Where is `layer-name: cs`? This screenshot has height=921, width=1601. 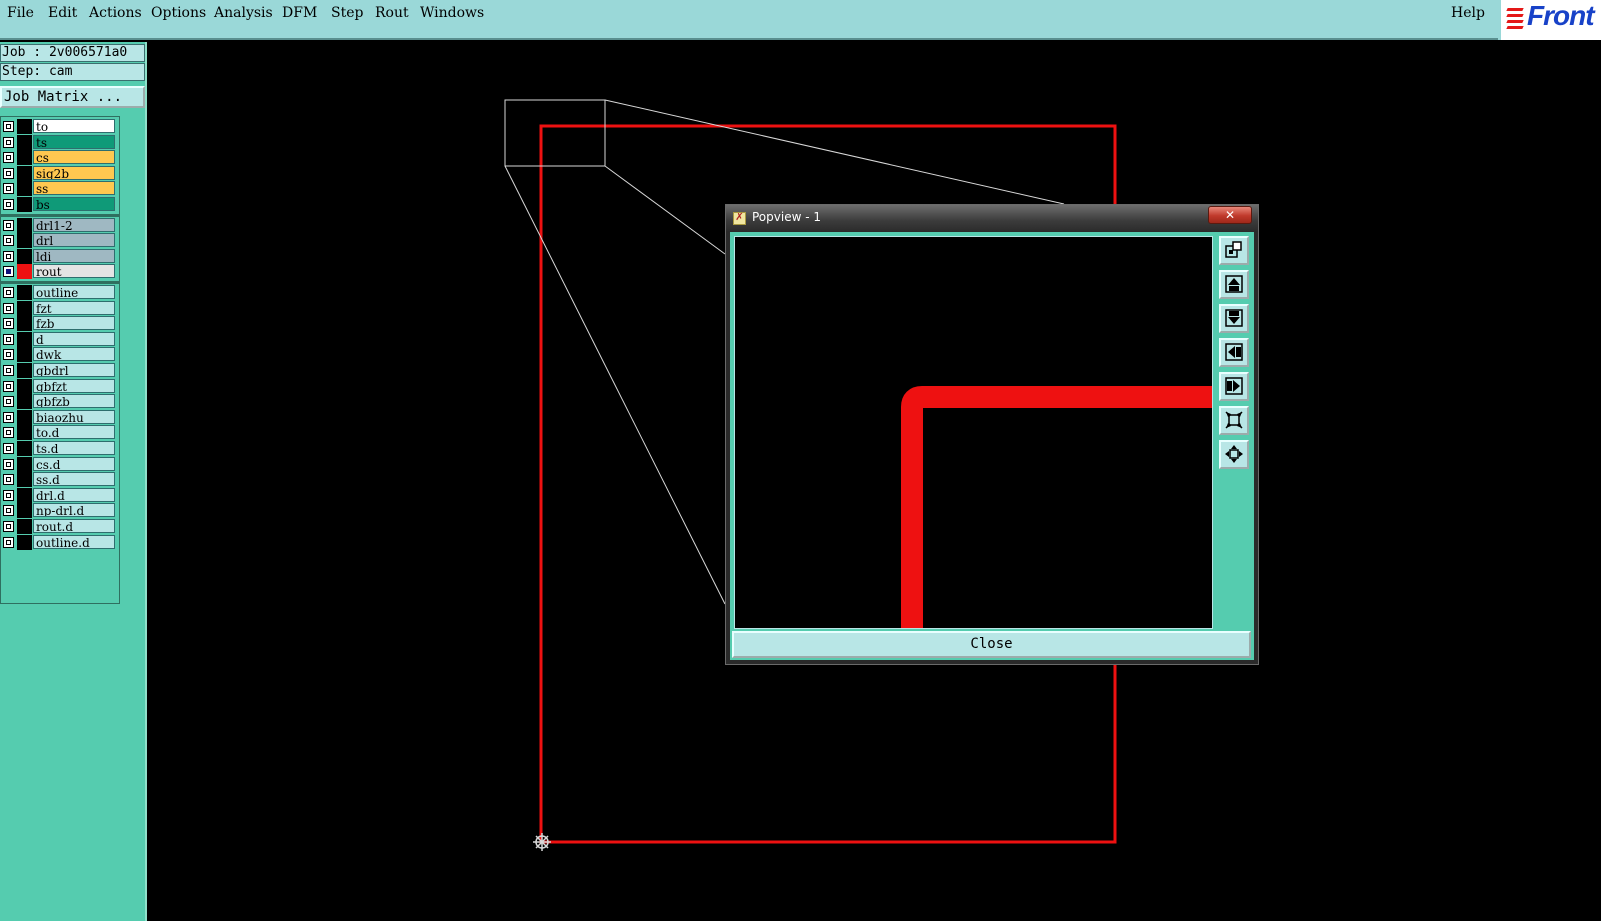
layer-name: cs is located at coordinates (74, 157).